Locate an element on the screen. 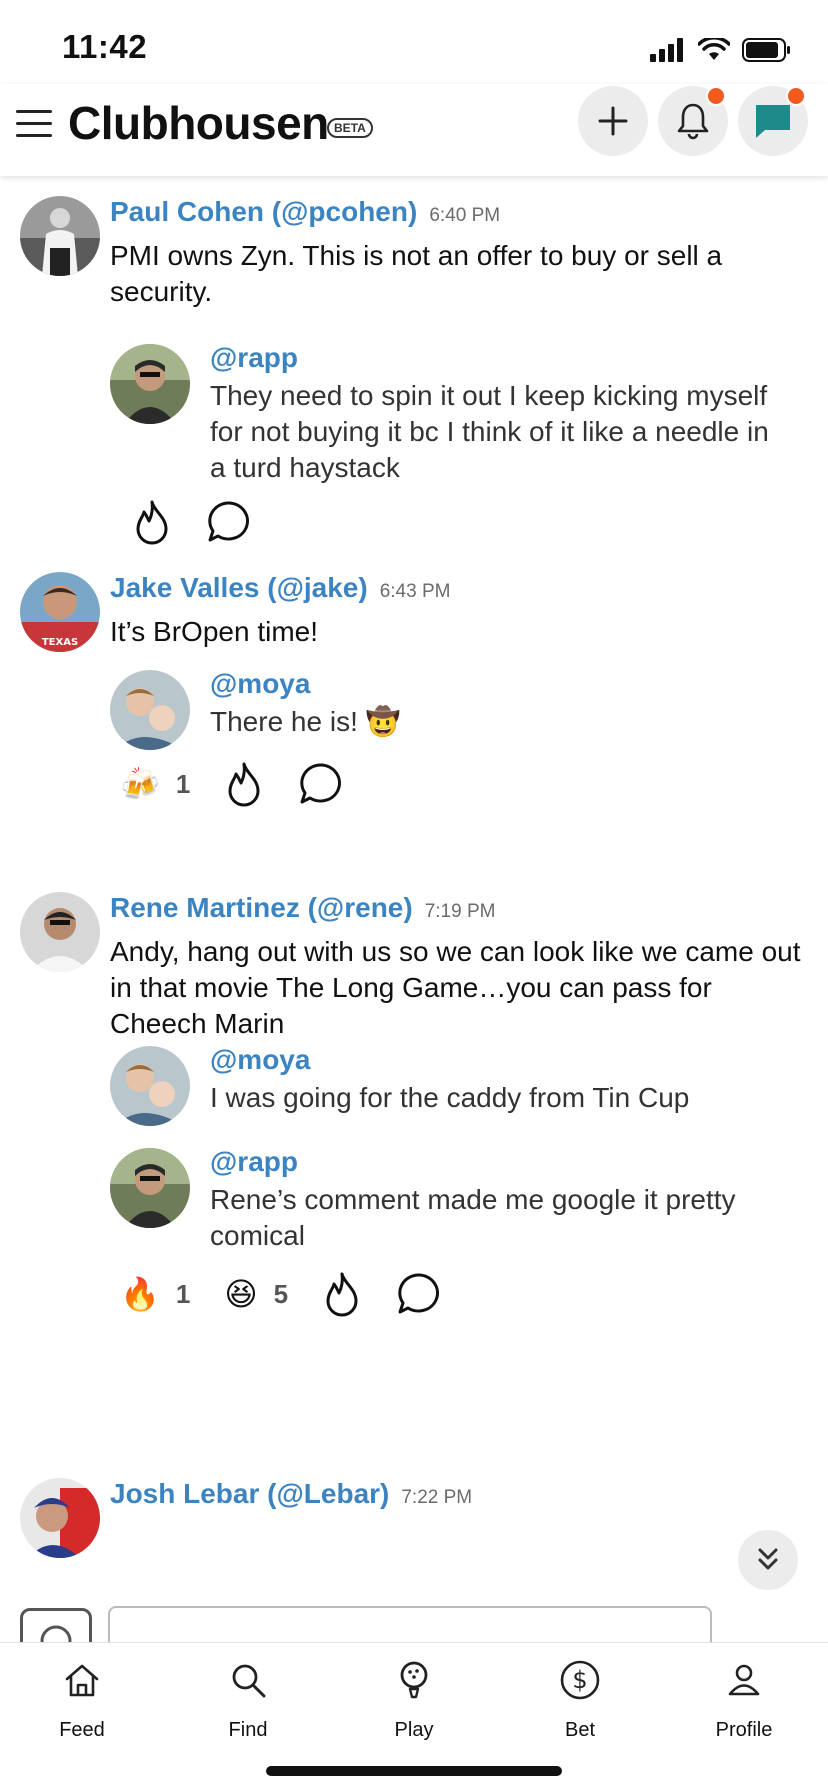 The width and height of the screenshot is (828, 1792). notification-dot is located at coordinates (716, 96).